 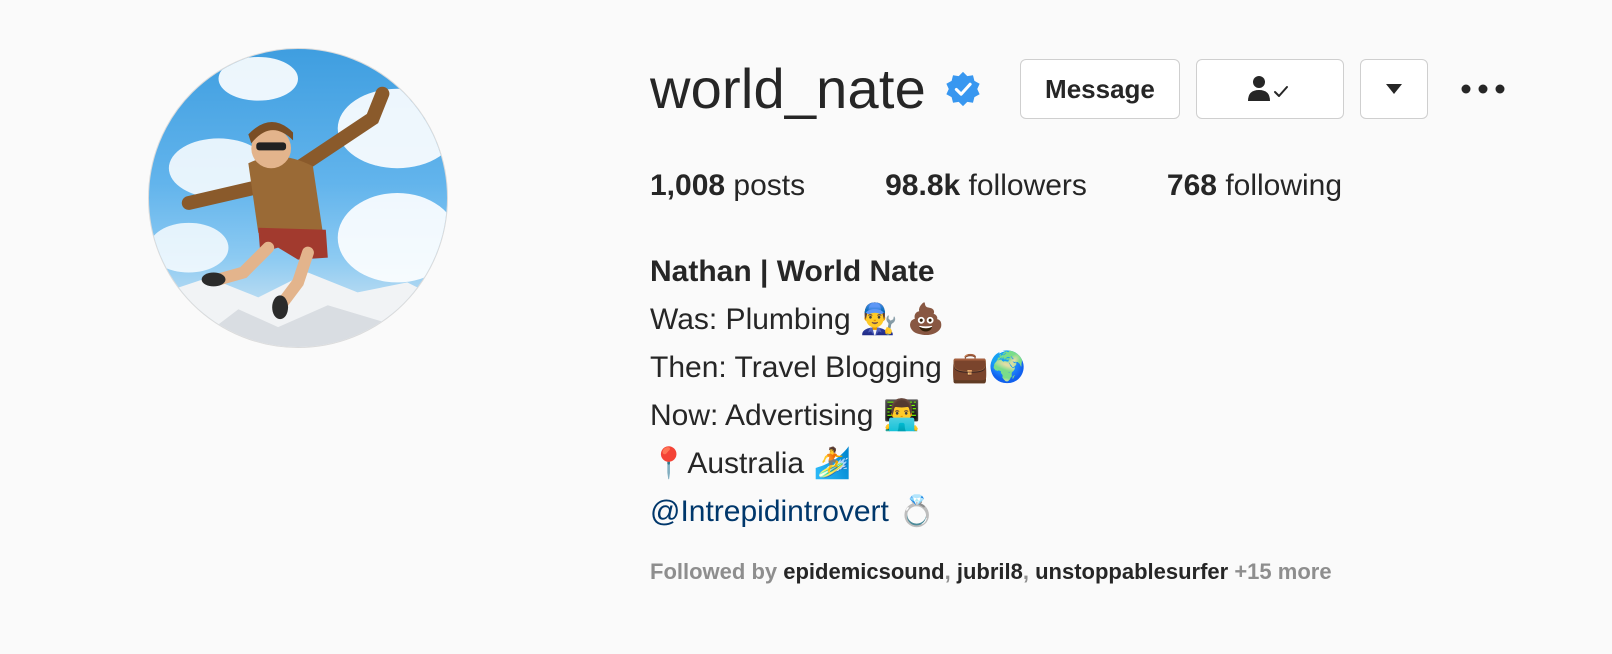 I want to click on verified-badge-icon, so click(x=963, y=89).